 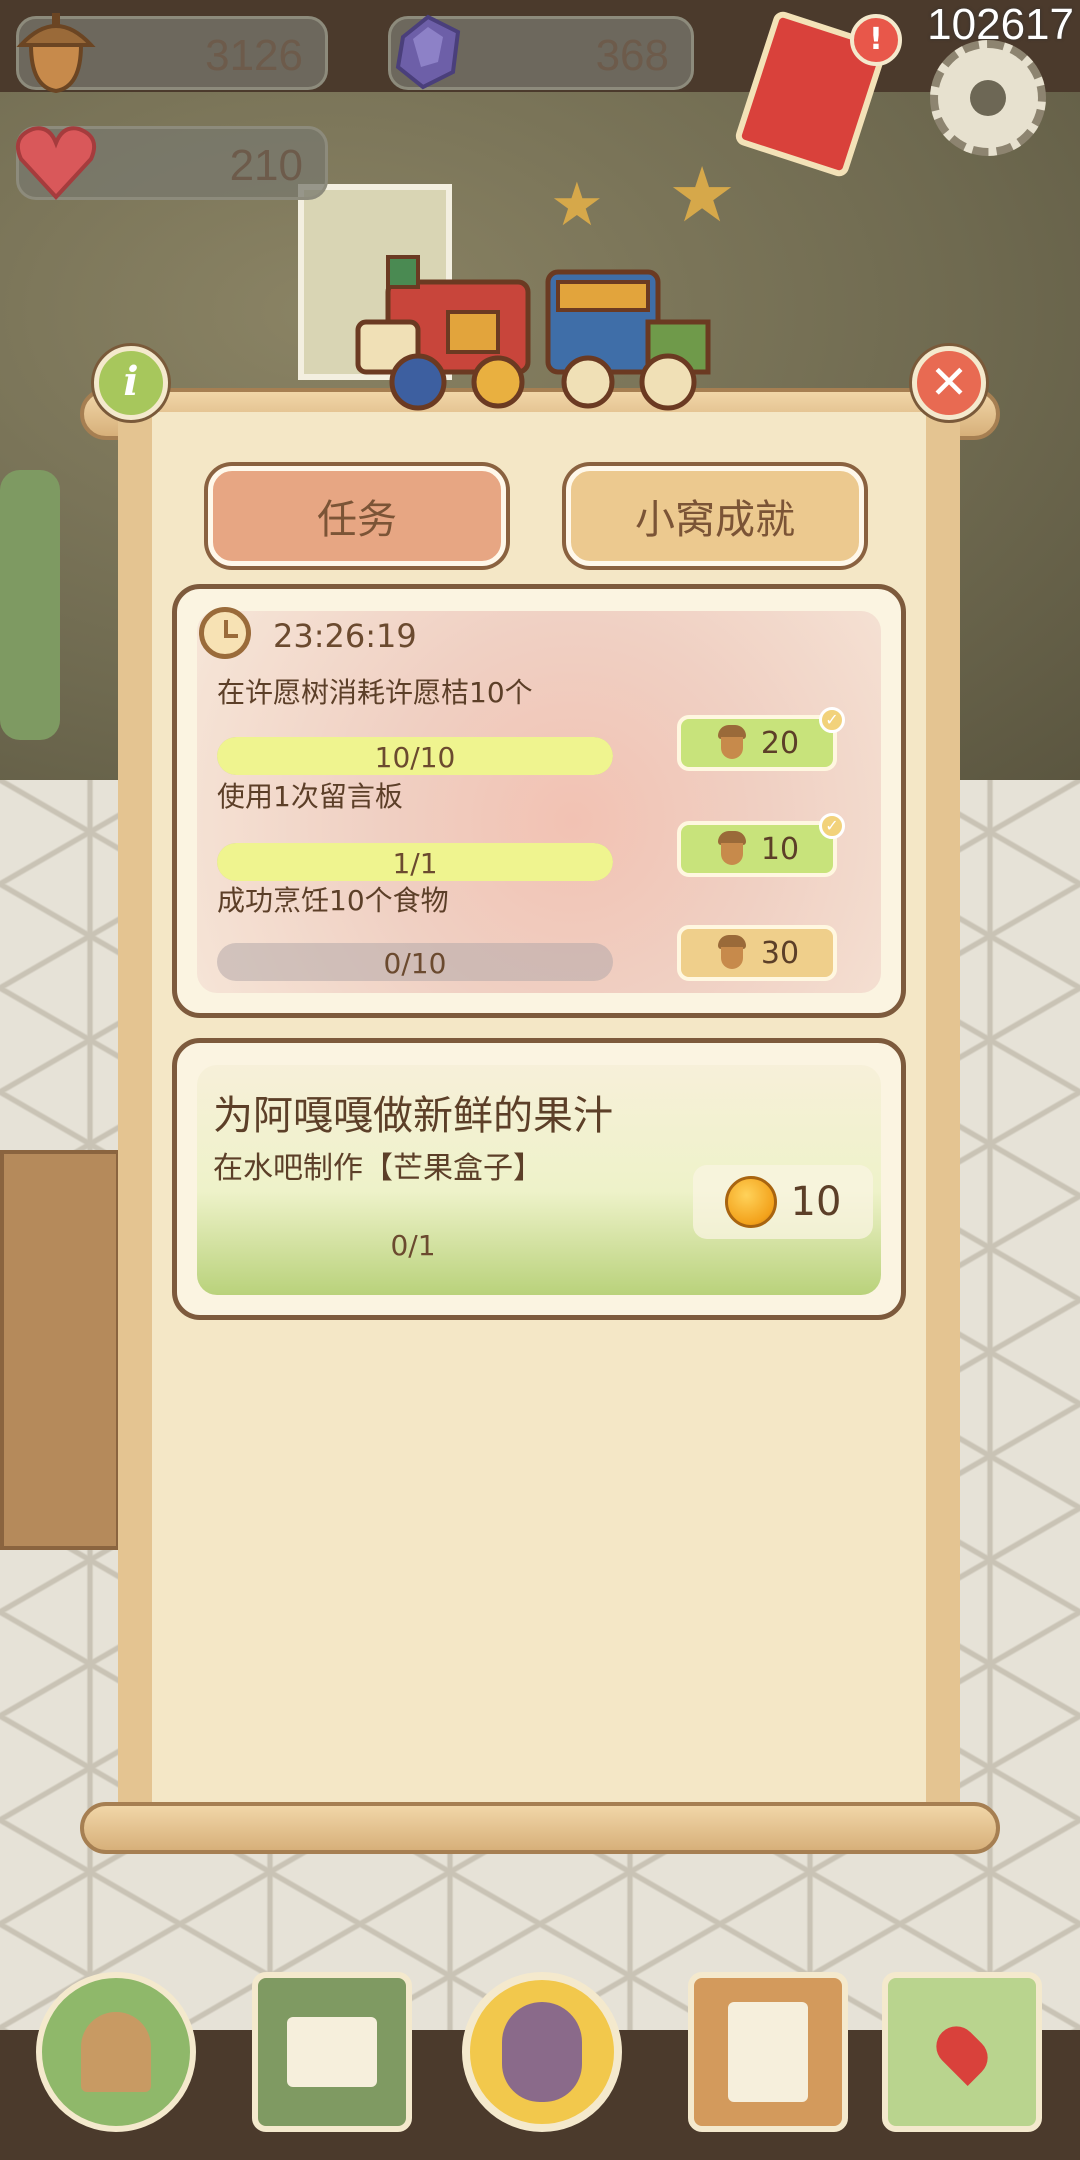 I want to click on heart-counter: 210, so click(x=172, y=163).